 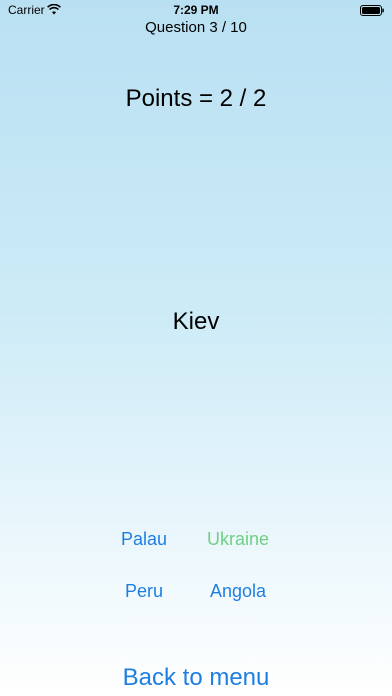 What do you see at coordinates (196, 678) in the screenshot?
I see `back-to-menu-button: Back to menu` at bounding box center [196, 678].